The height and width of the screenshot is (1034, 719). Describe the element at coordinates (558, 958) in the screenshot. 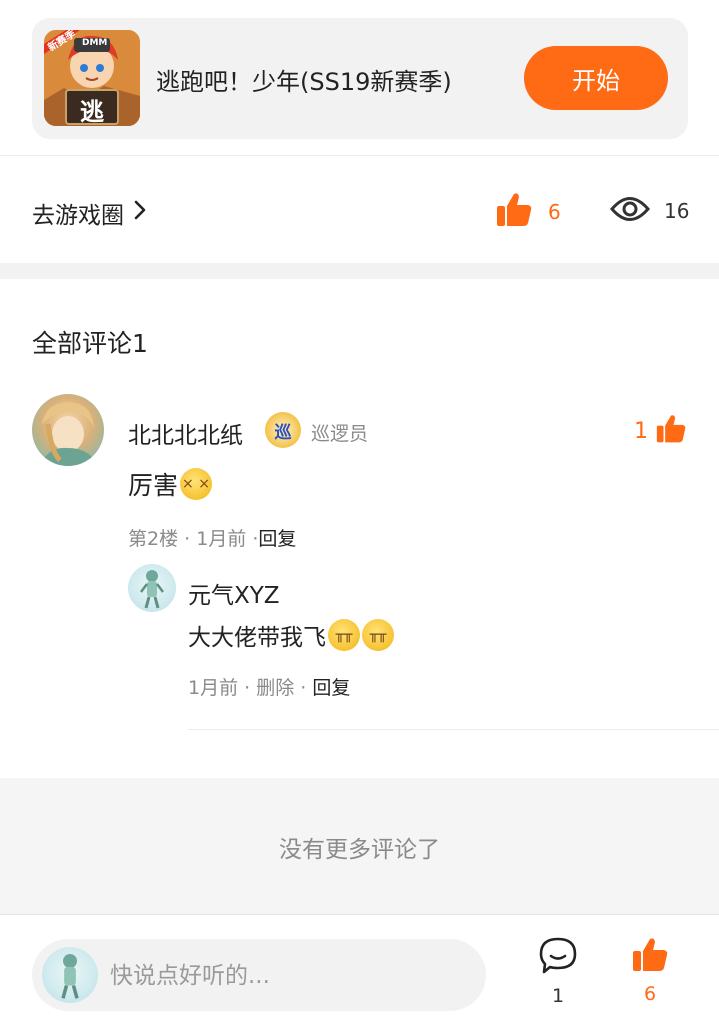

I see `speech-bubble-icon` at that location.